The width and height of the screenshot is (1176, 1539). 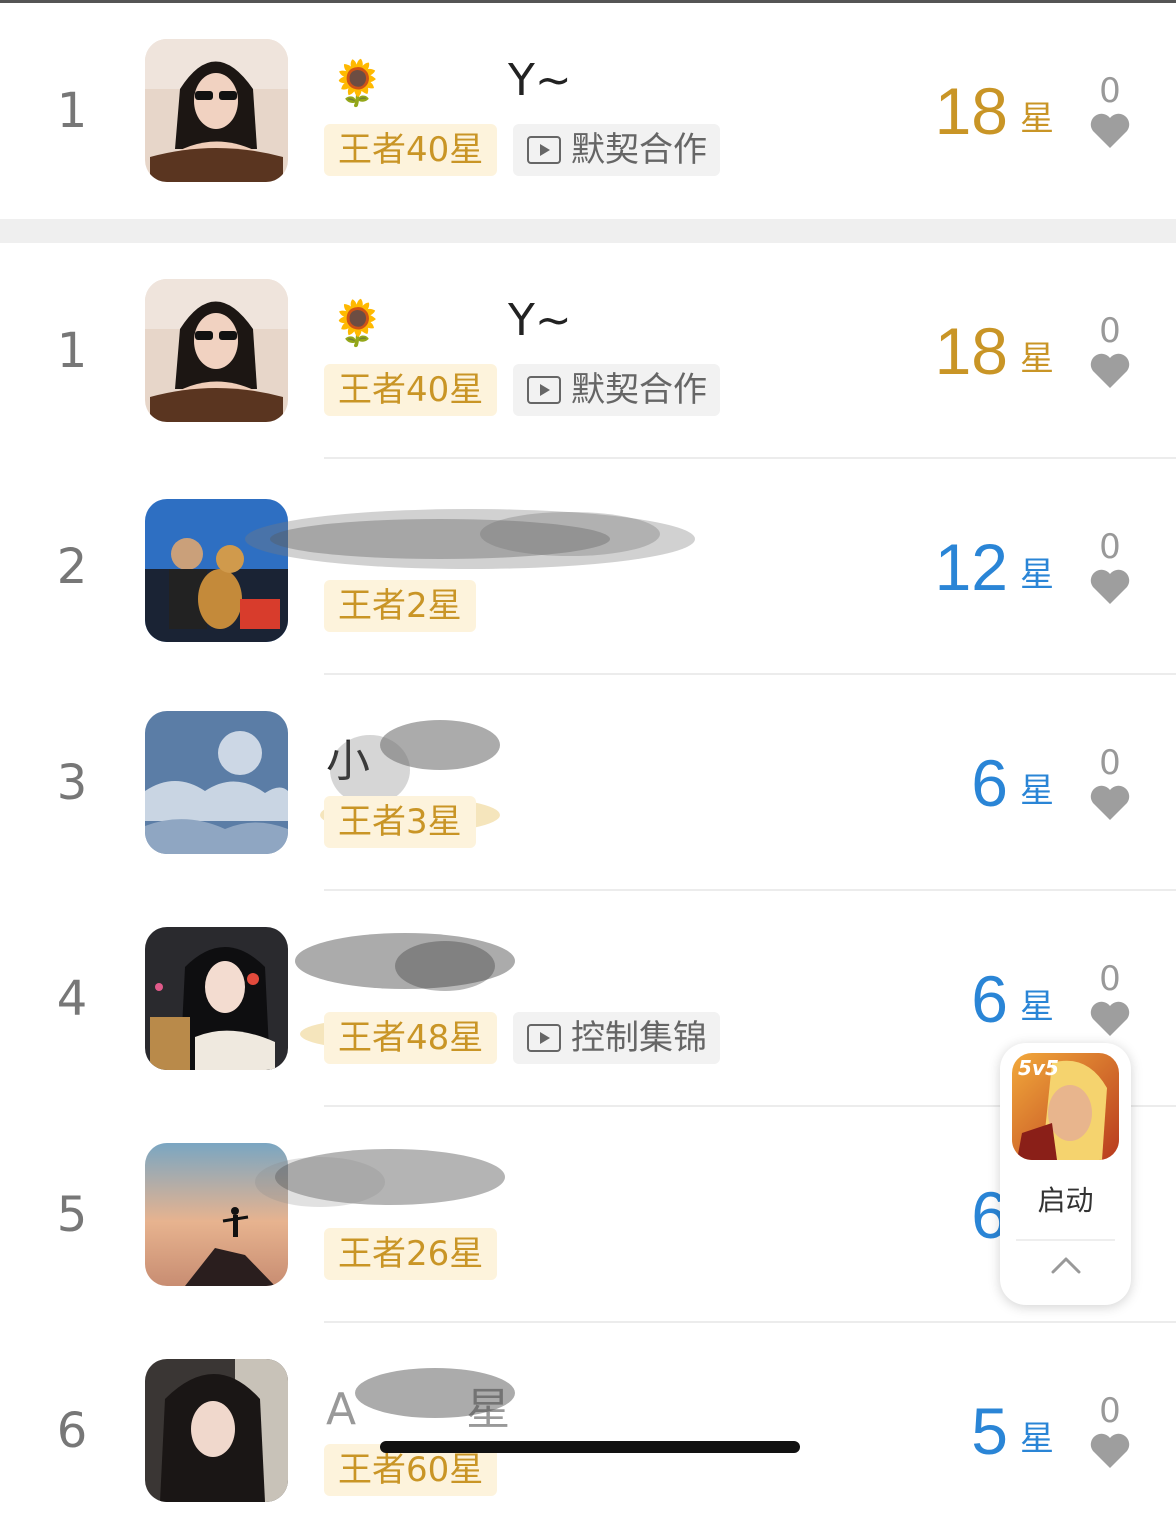 I want to click on game-launch-widget: 5v5 启动, so click(x=1065, y=1174).